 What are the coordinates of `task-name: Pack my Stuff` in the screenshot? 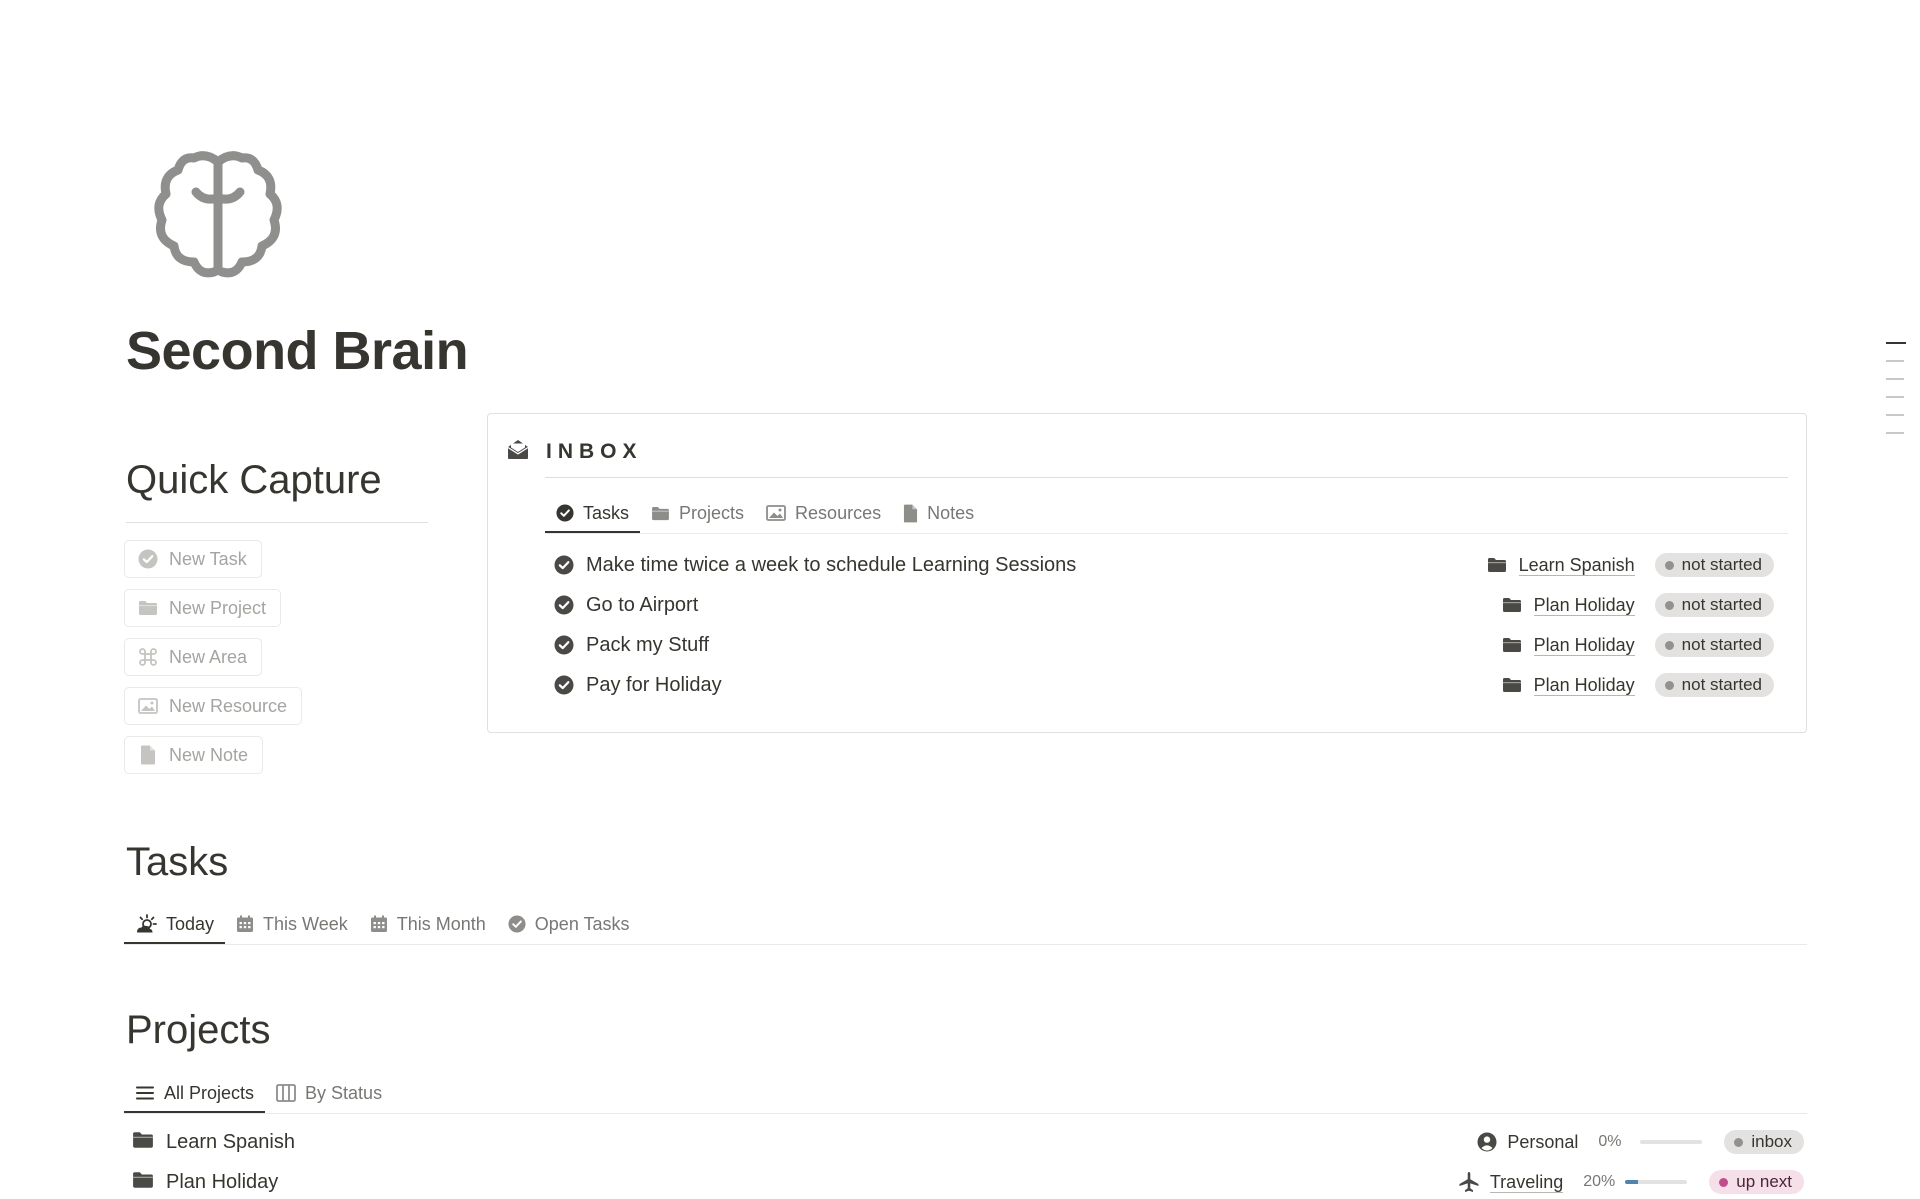 It's located at (647, 645).